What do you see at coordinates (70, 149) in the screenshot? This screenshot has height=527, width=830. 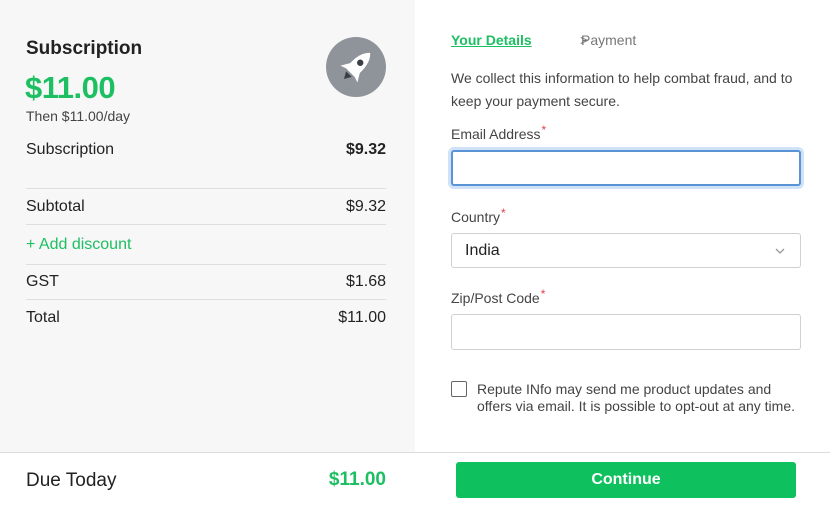 I see `line-label: Subscription` at bounding box center [70, 149].